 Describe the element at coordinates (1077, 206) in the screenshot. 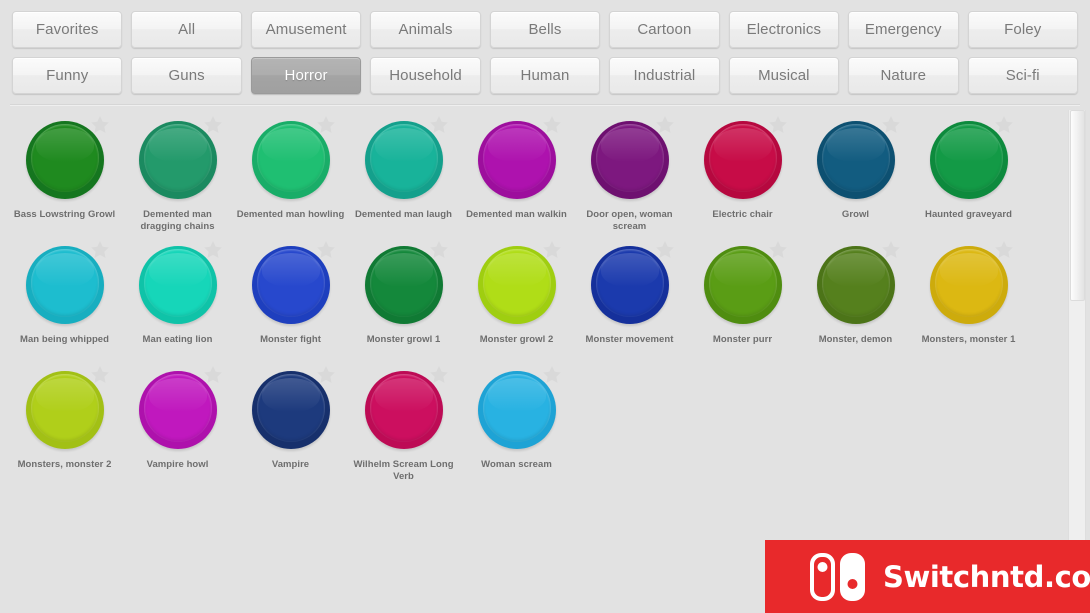

I see `scrollbar-thumb` at that location.